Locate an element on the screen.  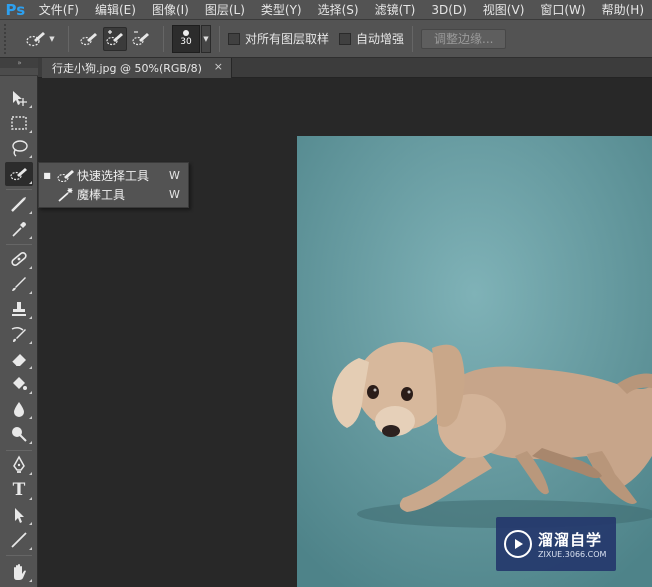
tool-preset-picker: ▼ is located at coordinates (40, 39).